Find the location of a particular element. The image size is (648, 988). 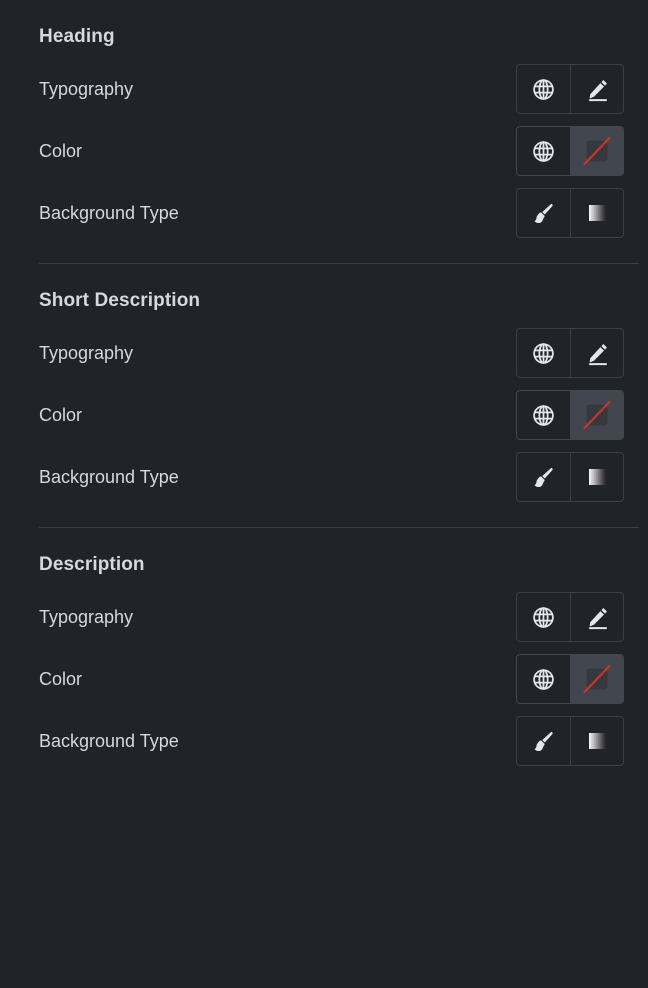

section-title: Heading is located at coordinates (77, 36).